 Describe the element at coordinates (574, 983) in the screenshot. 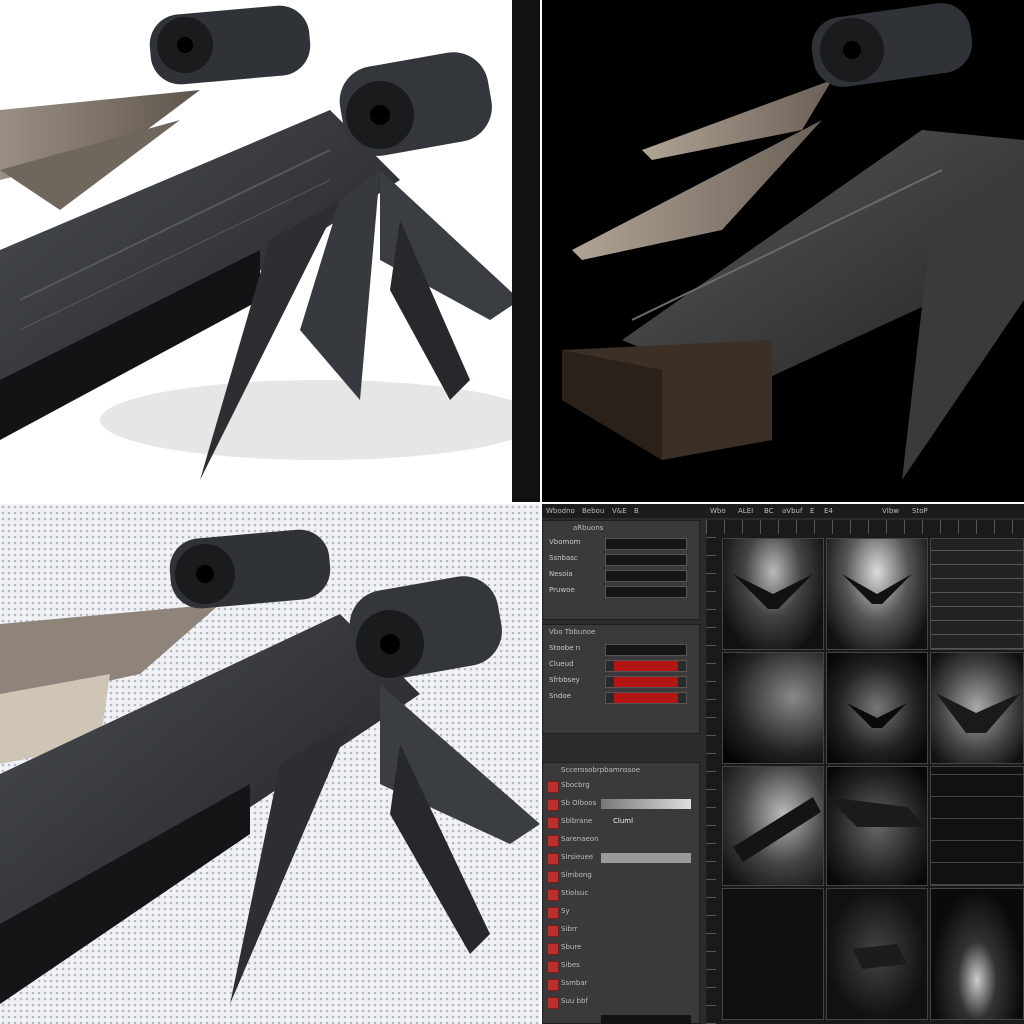

I see `layer-label: Ssmbar` at that location.